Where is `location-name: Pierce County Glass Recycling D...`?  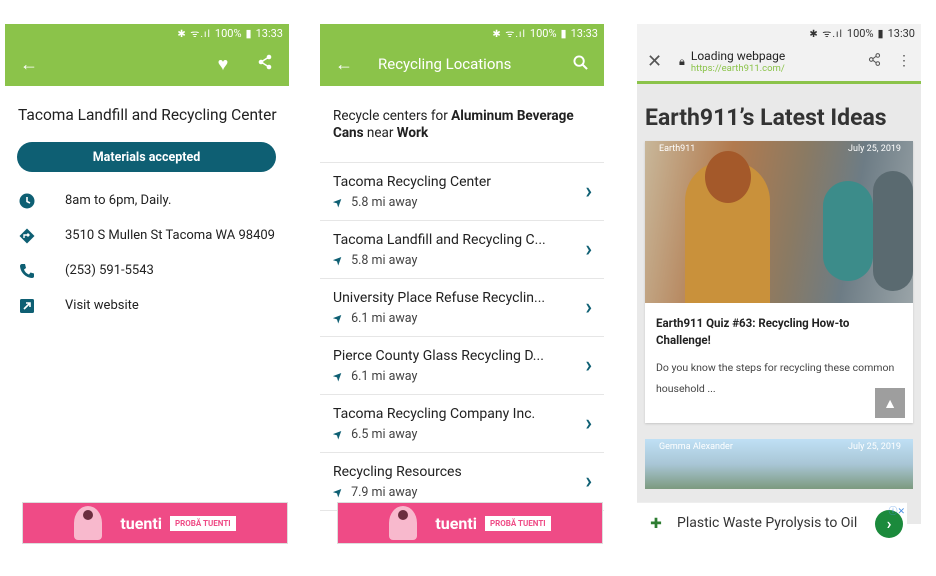 location-name: Pierce County Glass Recycling D... is located at coordinates (438, 355).